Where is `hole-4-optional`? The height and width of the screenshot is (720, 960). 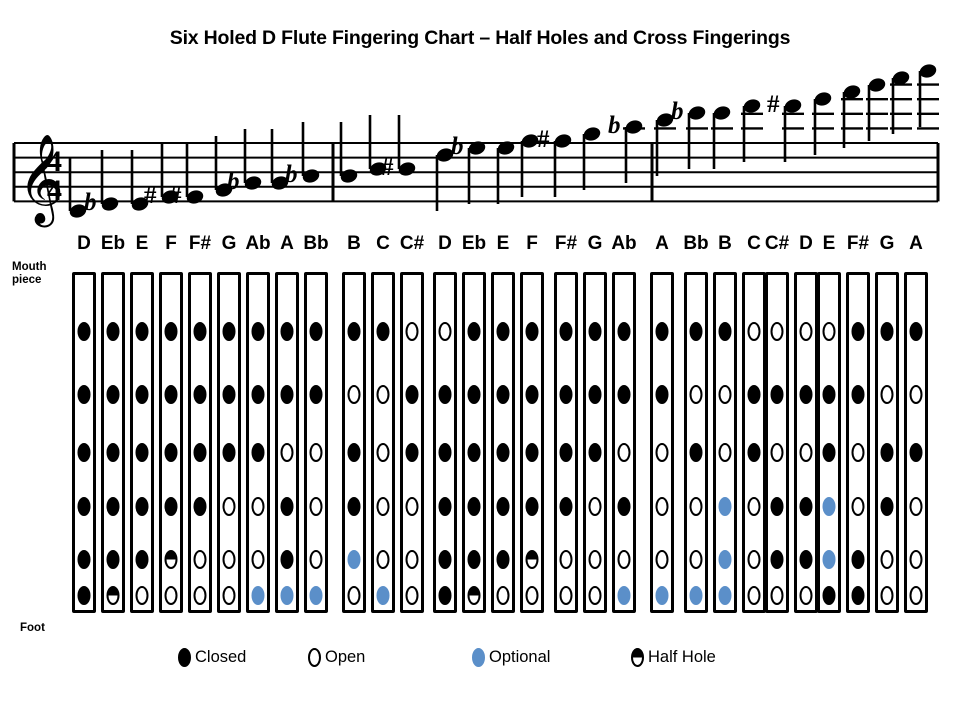
hole-4-optional is located at coordinates (725, 506).